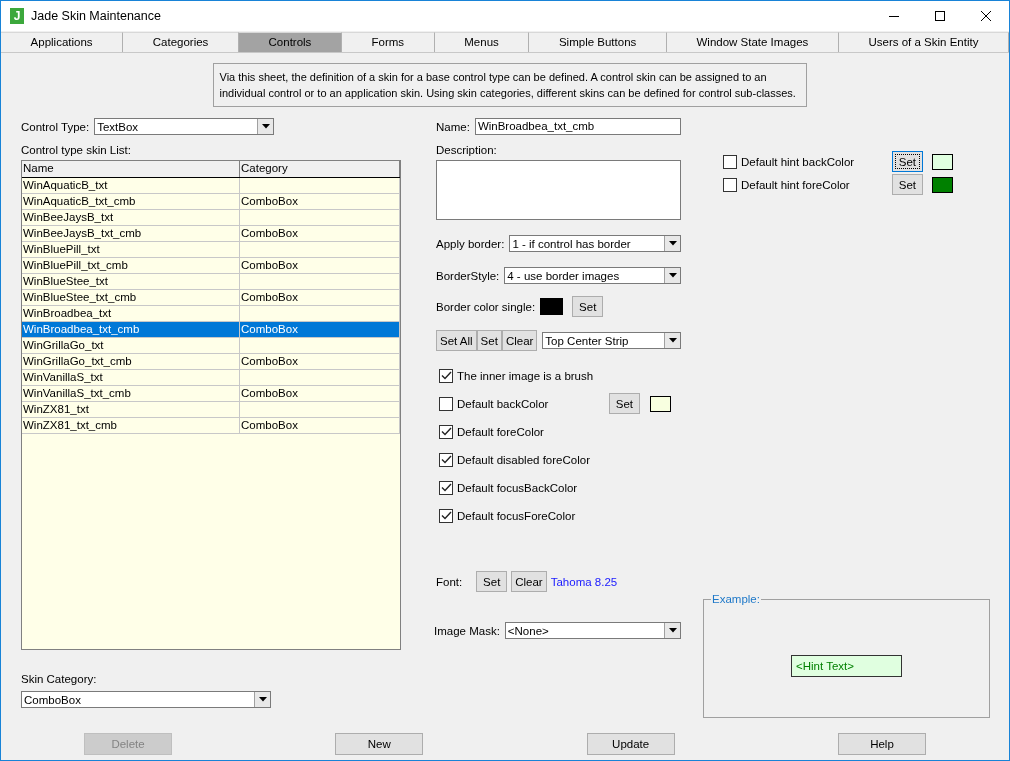  What do you see at coordinates (131, 313) in the screenshot?
I see `table-cell: WinBroadbea_txt` at bounding box center [131, 313].